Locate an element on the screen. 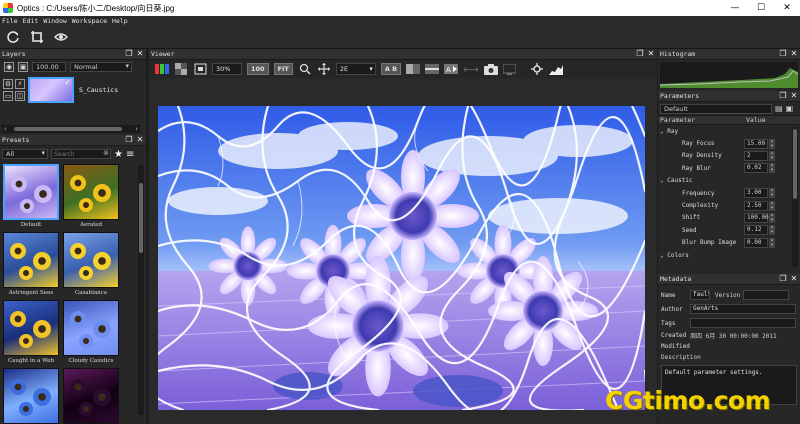 The height and width of the screenshot is (424, 800). layer-effect-icon: ⚡ is located at coordinates (20, 84).